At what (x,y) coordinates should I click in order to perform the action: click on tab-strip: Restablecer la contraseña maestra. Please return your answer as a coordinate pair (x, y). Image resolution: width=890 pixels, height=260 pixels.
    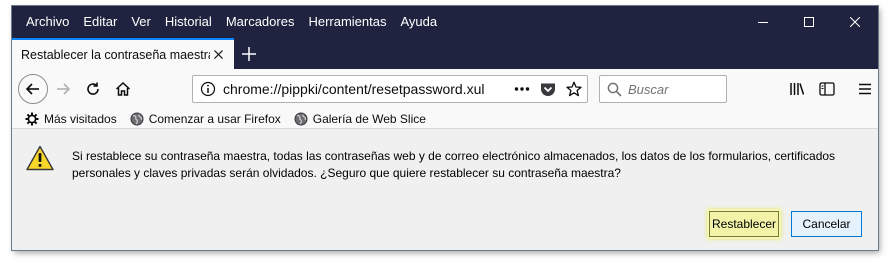
    Looking at the image, I should click on (445, 53).